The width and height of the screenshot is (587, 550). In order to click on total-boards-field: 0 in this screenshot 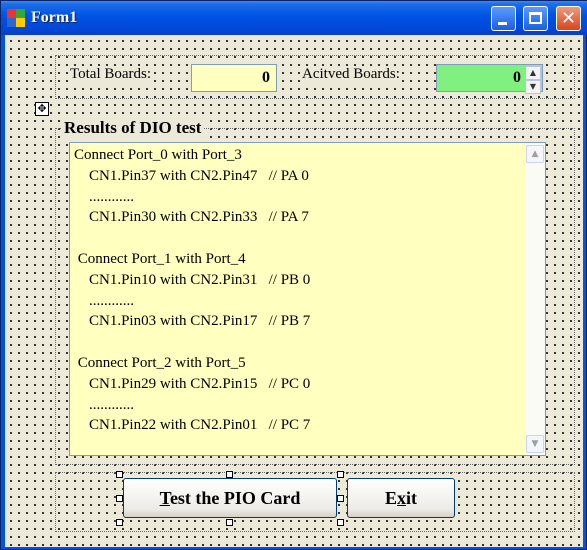, I will do `click(234, 78)`.